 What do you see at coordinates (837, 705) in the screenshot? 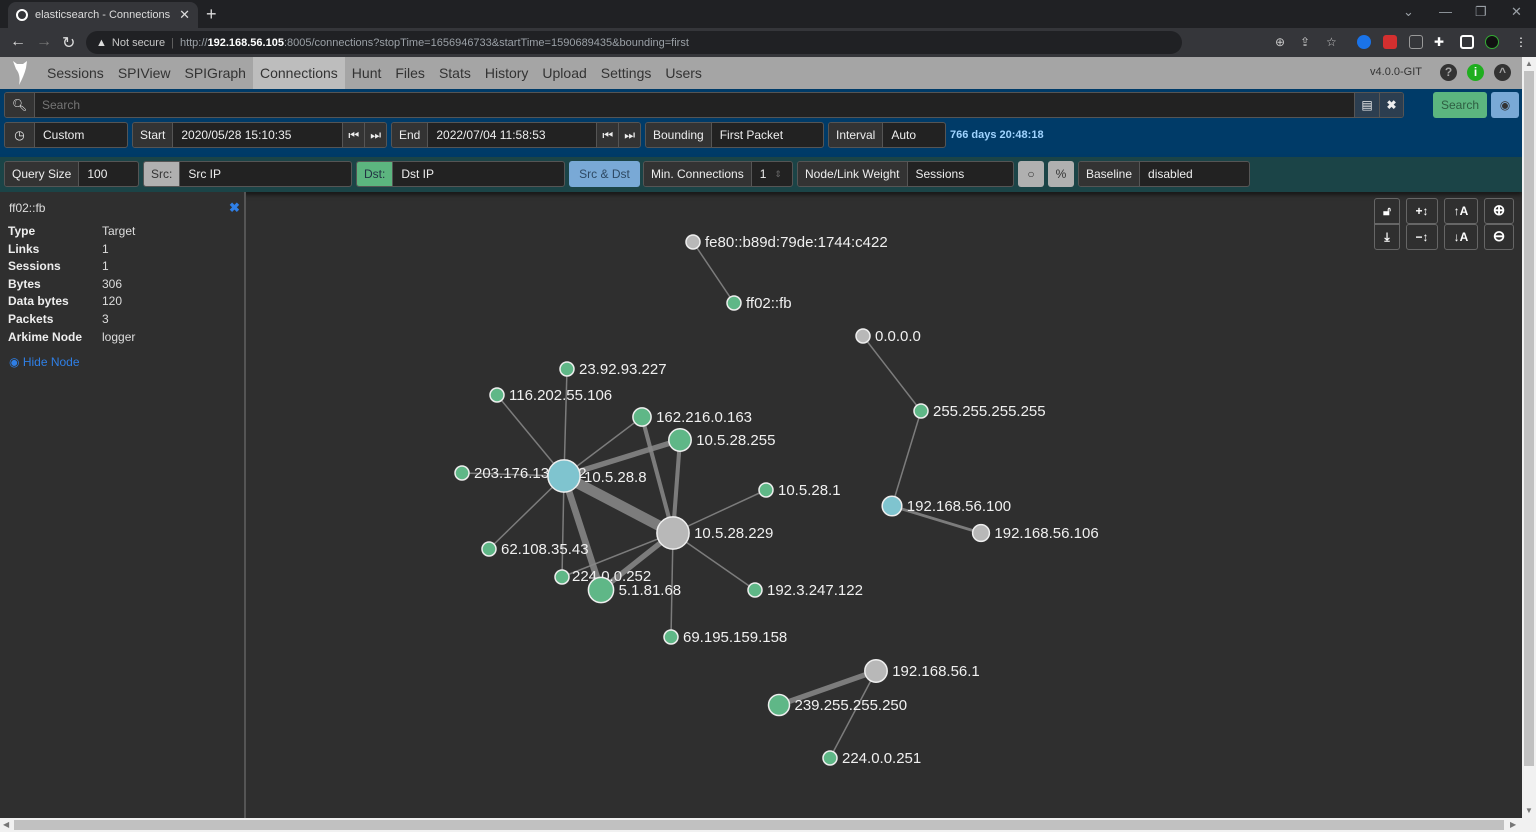
I see `graph-node: 239.255.255.250` at bounding box center [837, 705].